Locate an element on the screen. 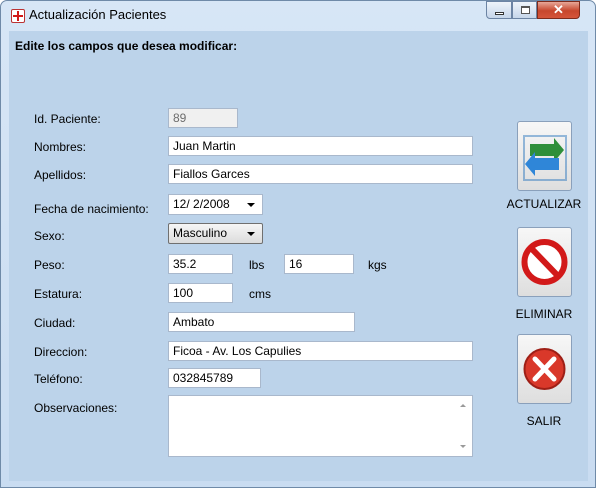  peso-kgs-field: 16 is located at coordinates (319, 264).